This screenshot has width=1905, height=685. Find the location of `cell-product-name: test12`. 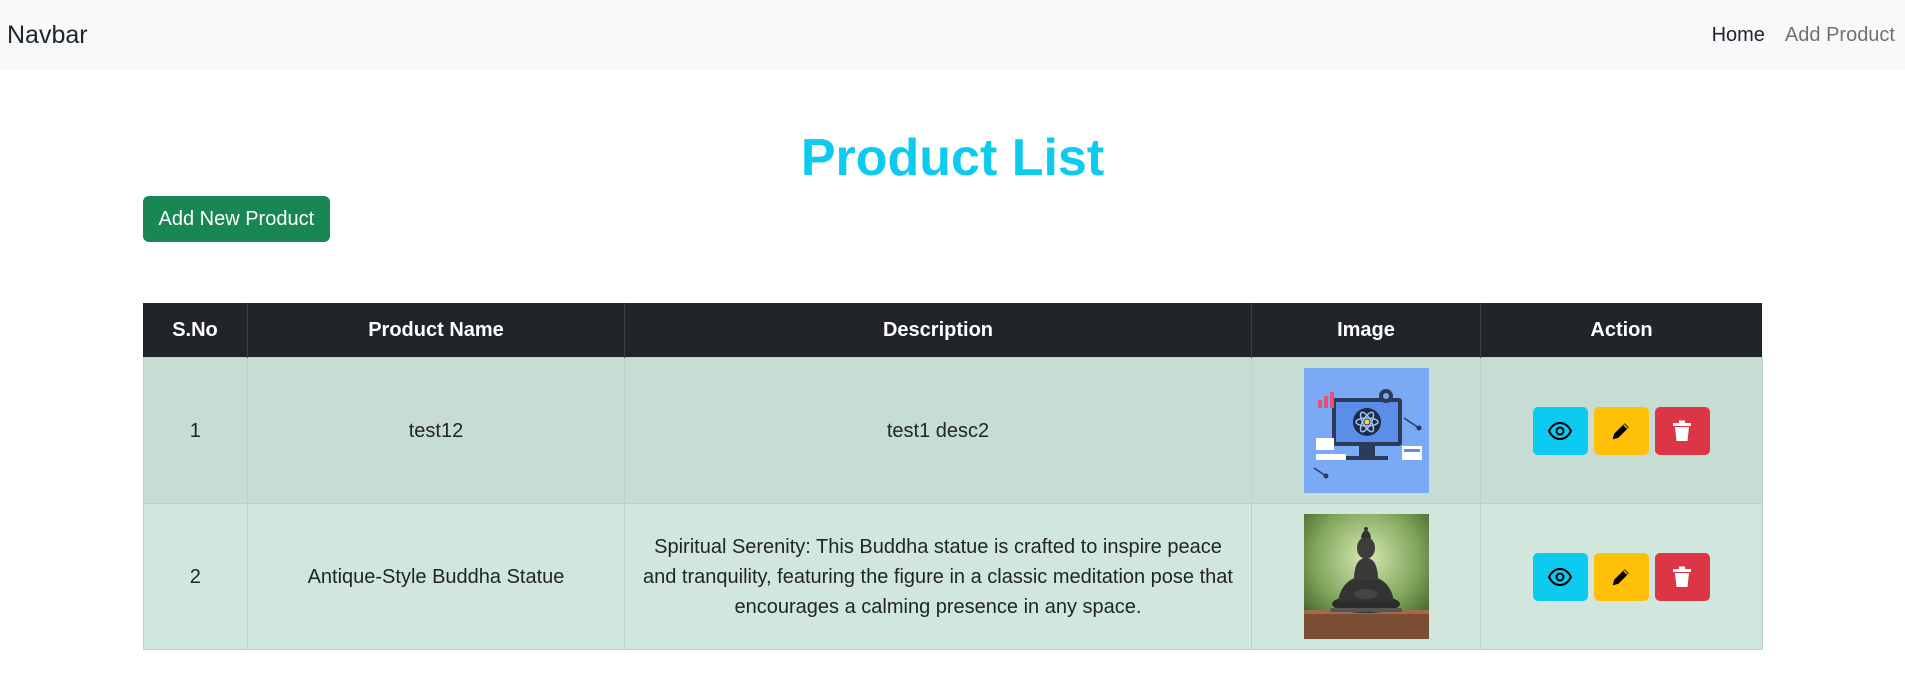

cell-product-name: test12 is located at coordinates (436, 430).